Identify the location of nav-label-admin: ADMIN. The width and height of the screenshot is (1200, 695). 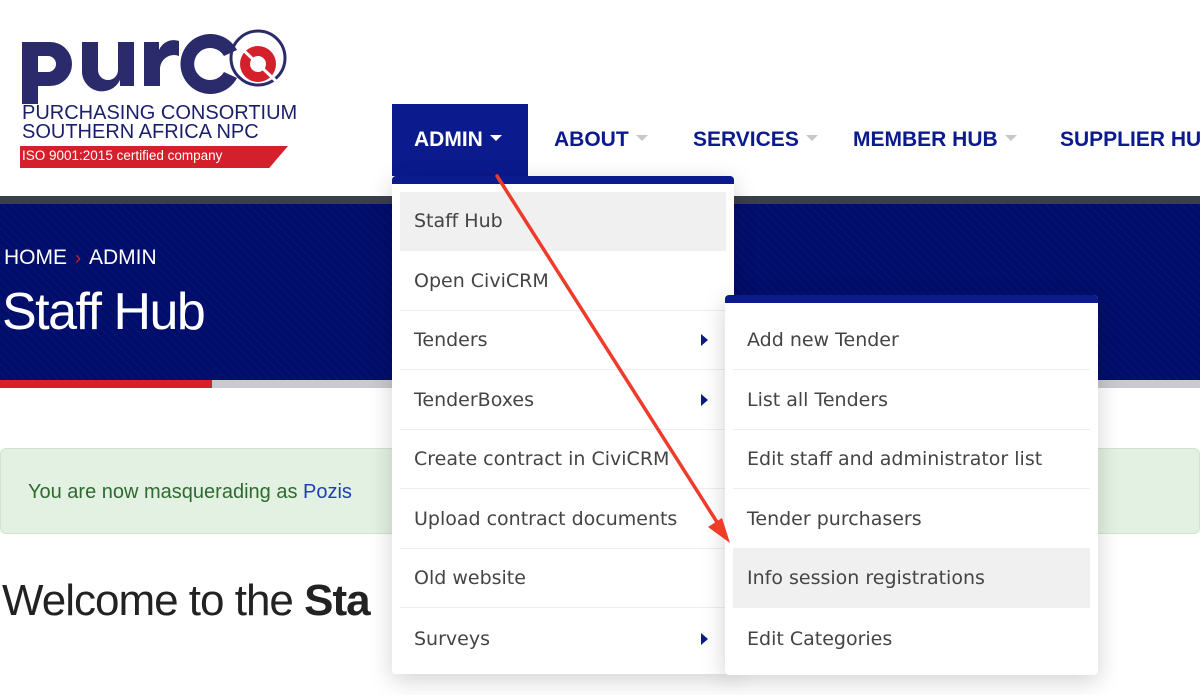
(448, 139).